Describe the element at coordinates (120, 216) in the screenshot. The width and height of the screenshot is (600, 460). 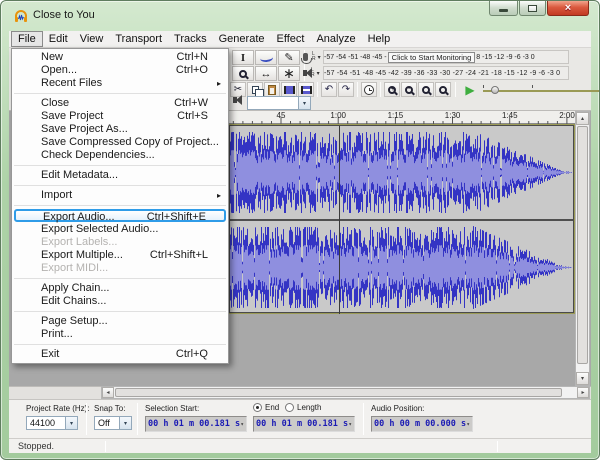
I see `menu-item-export-audio: Export Audio... Ctrl+Shift+E` at that location.